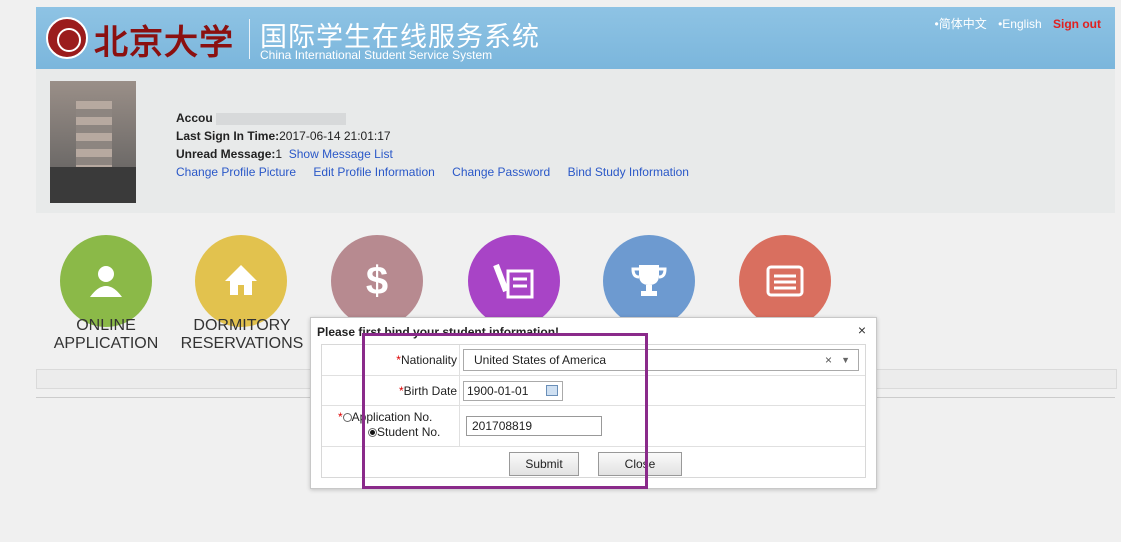 The width and height of the screenshot is (1121, 542). Describe the element at coordinates (341, 154) in the screenshot. I see `show-message-list-link: Show Message List` at that location.